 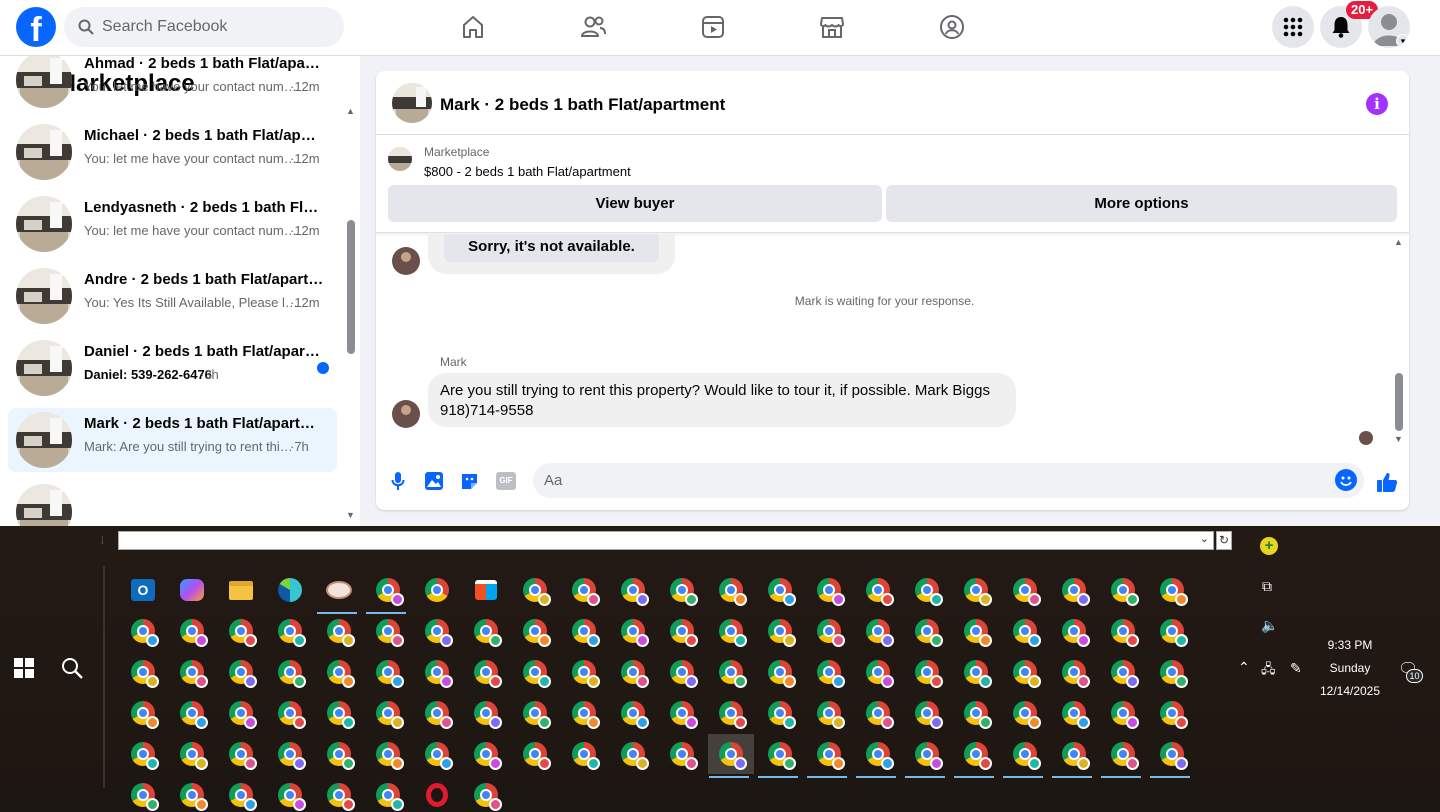 I want to click on home-icon, so click(x=473, y=27).